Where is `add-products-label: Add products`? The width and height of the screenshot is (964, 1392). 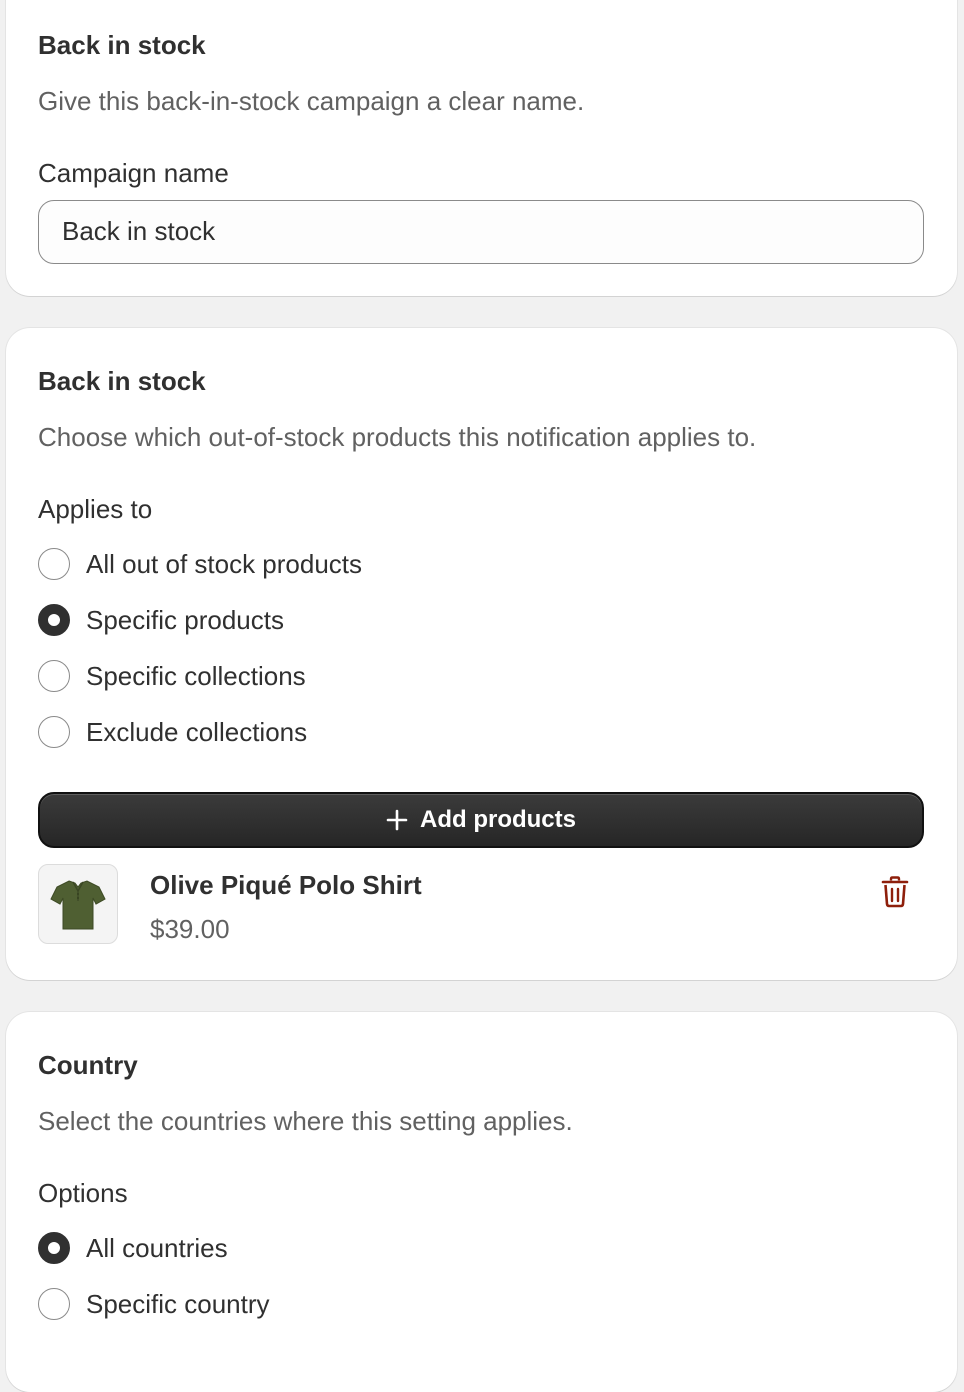
add-products-label: Add products is located at coordinates (498, 819).